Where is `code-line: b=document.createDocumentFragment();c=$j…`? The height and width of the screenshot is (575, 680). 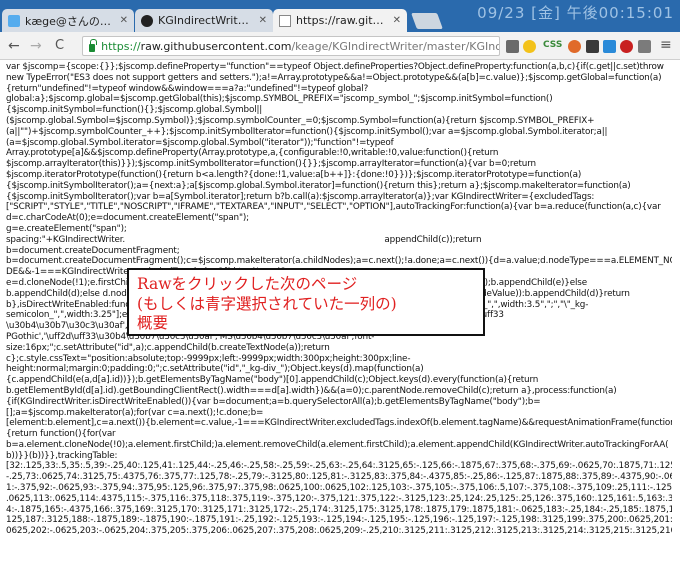
code-line: b=document.createDocumentFragment();c=$j… is located at coordinates (339, 261).